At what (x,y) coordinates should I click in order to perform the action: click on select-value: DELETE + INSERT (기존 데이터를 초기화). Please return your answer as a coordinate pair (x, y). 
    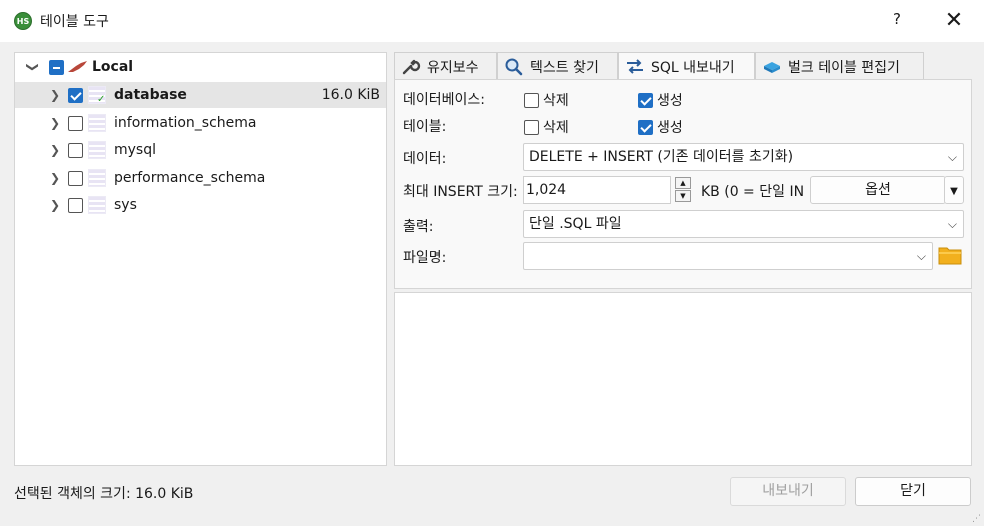
    Looking at the image, I should click on (661, 157).